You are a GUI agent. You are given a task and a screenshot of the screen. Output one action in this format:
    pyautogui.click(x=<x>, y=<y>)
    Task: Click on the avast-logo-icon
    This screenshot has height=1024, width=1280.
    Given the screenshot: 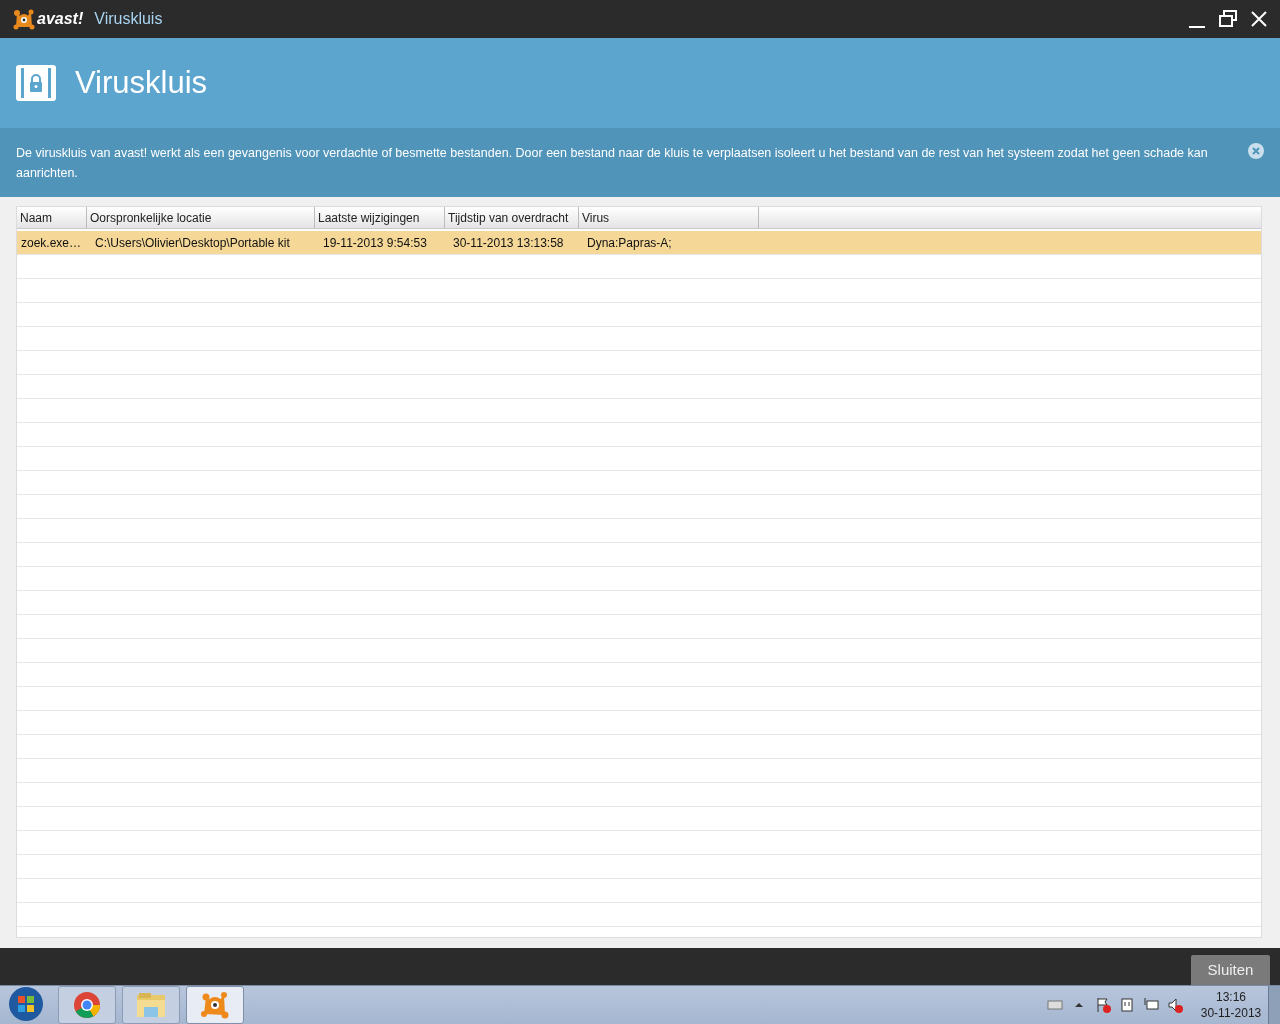 What is the action you would take?
    pyautogui.click(x=24, y=19)
    